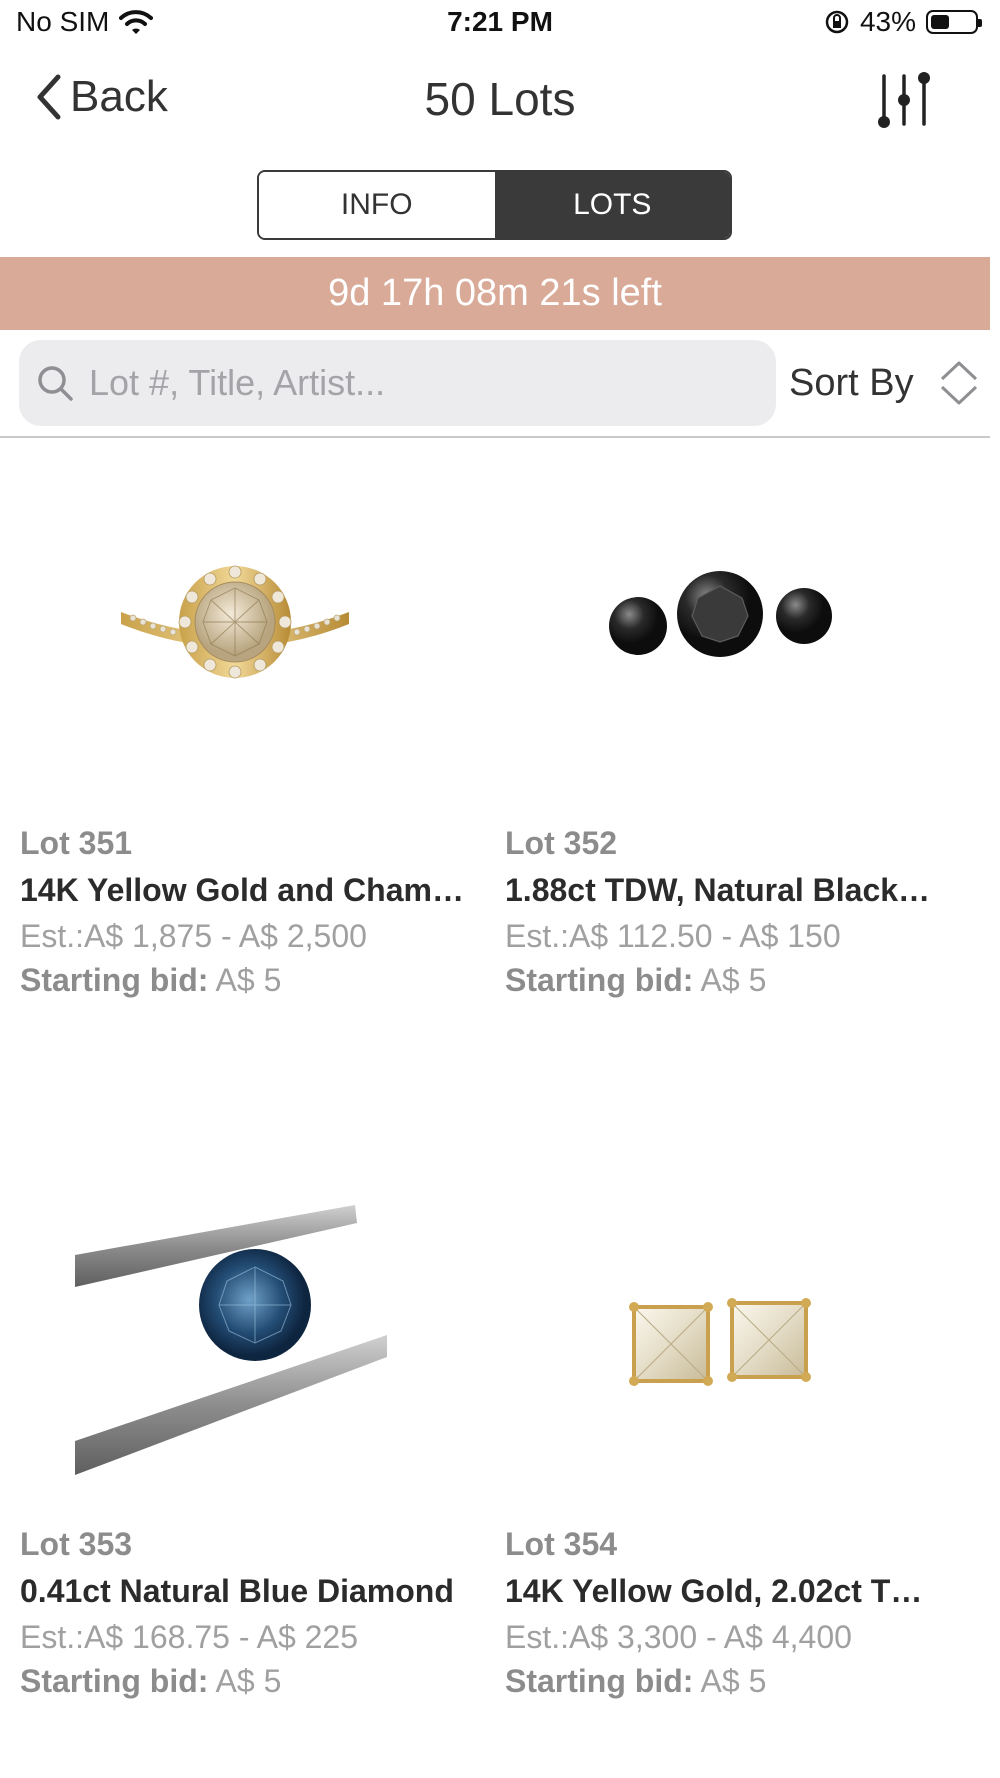 The image size is (1000, 1778). I want to click on countdown-banner: 9d 17h 08m 21s left, so click(495, 293).